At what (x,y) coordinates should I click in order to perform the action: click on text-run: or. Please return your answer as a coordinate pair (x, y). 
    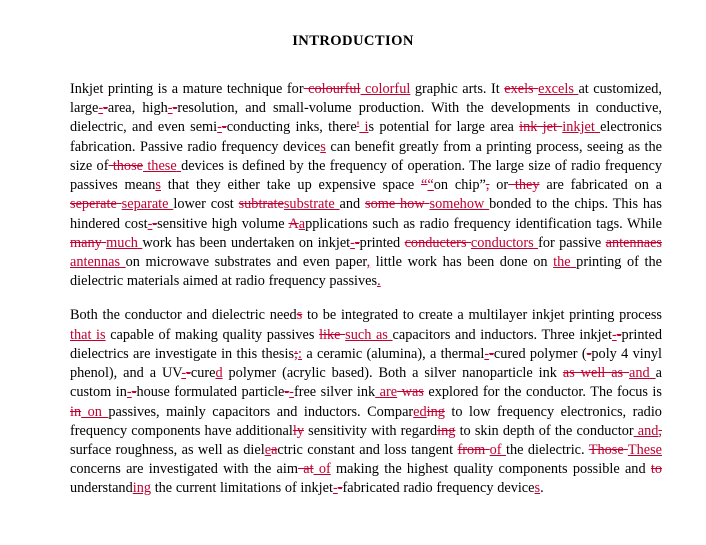
    Looking at the image, I should click on (499, 185).